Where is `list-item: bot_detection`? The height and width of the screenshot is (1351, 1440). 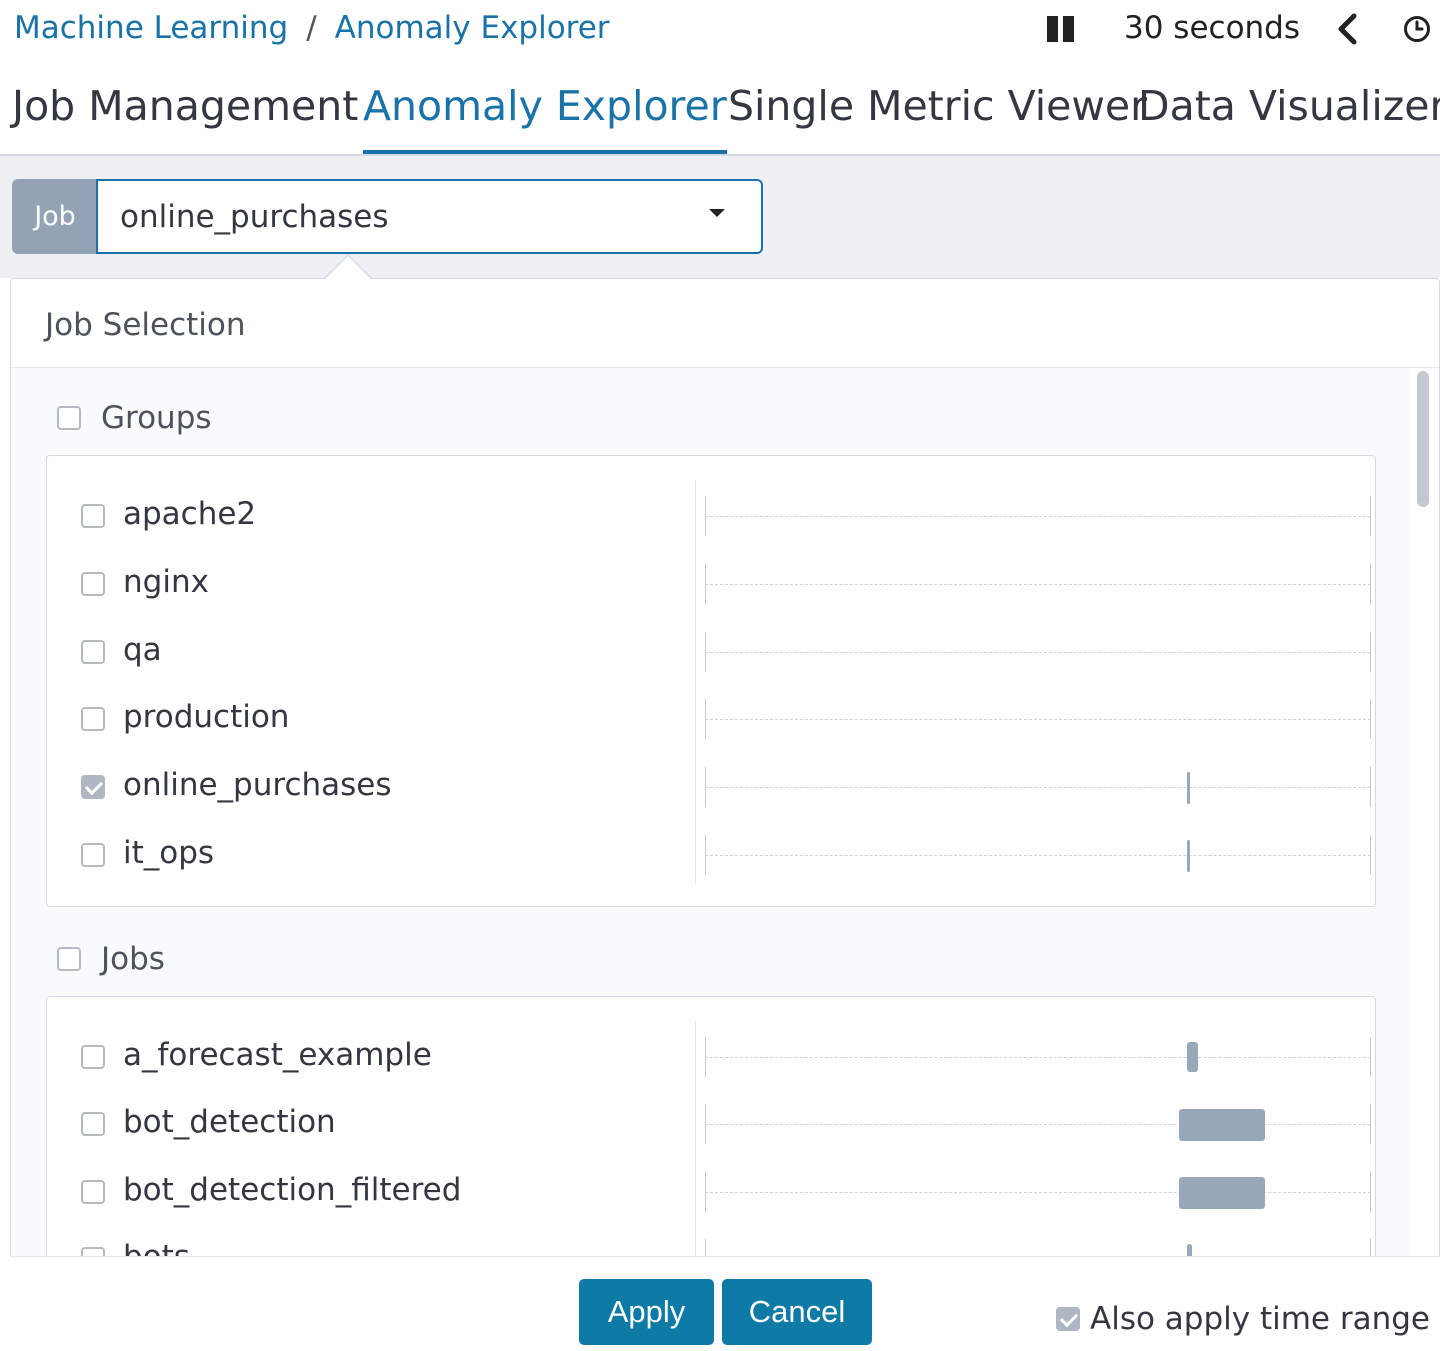
list-item: bot_detection is located at coordinates (712, 1124).